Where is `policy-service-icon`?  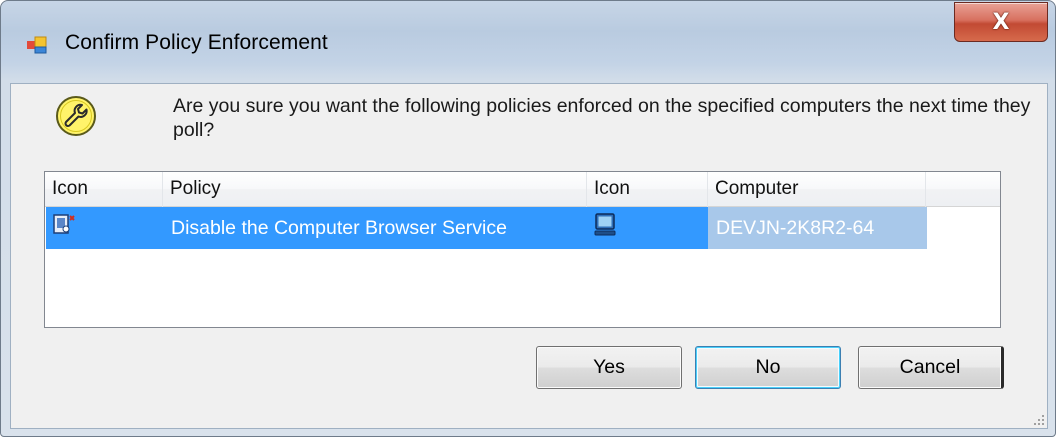 policy-service-icon is located at coordinates (64, 224).